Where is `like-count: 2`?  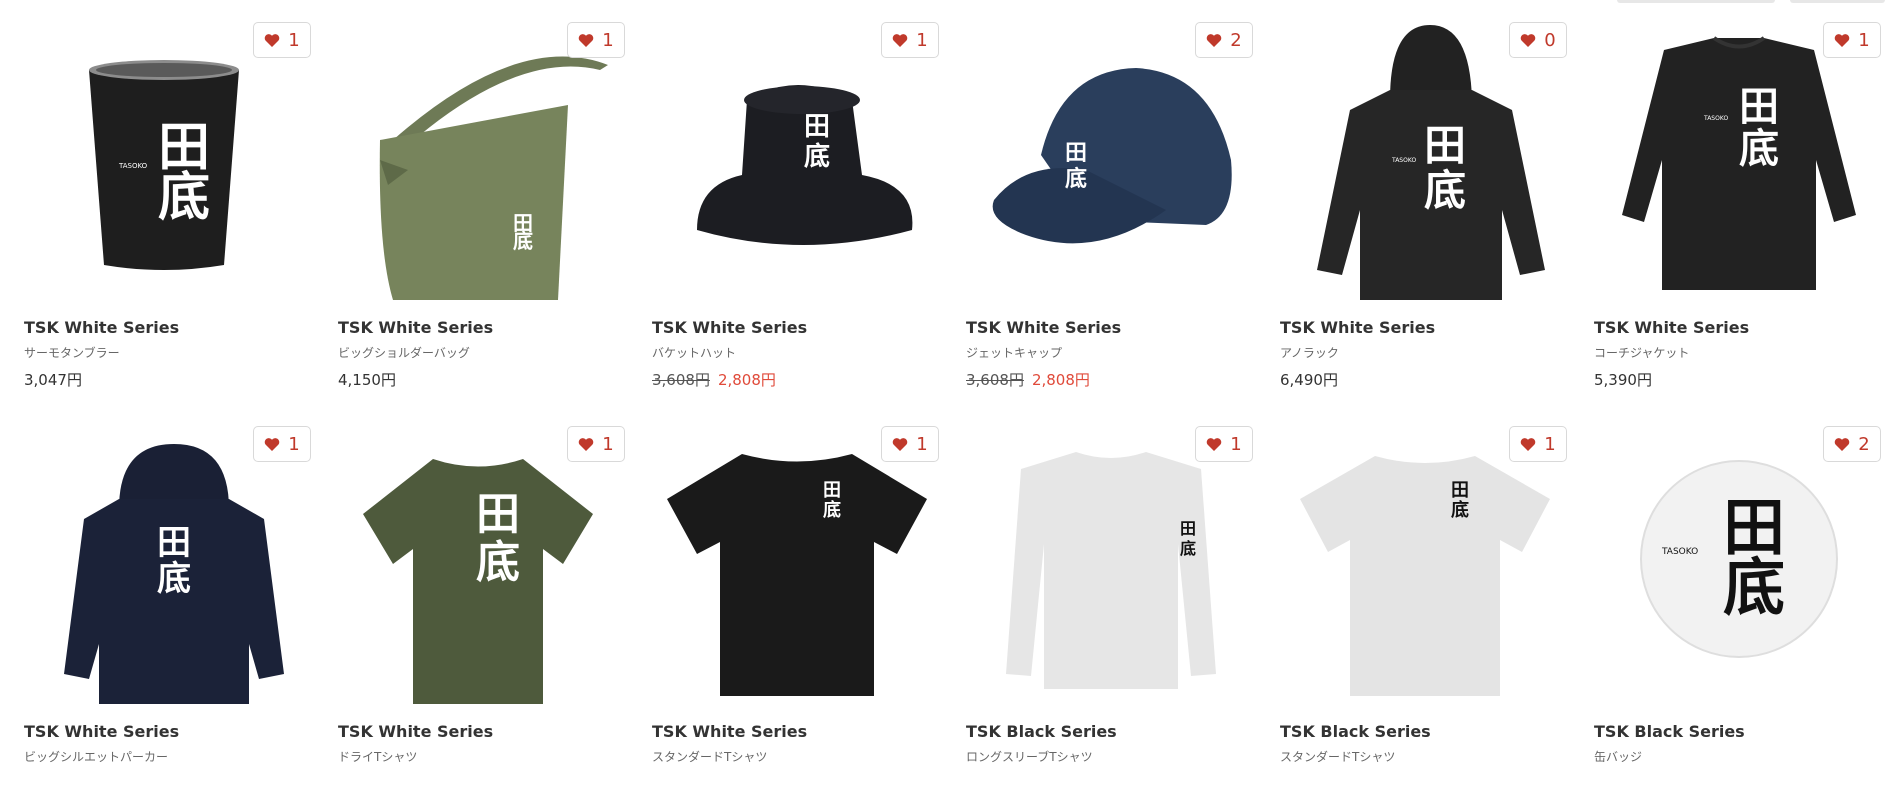
like-count: 2 is located at coordinates (1236, 40).